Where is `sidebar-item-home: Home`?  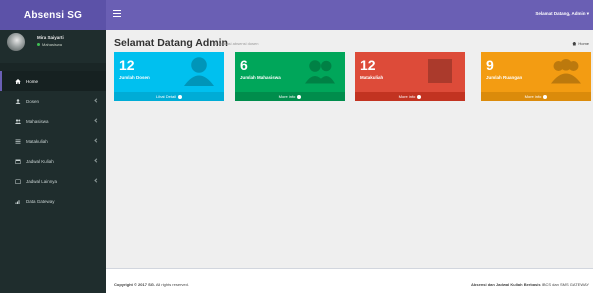 sidebar-item-home: Home is located at coordinates (53, 81).